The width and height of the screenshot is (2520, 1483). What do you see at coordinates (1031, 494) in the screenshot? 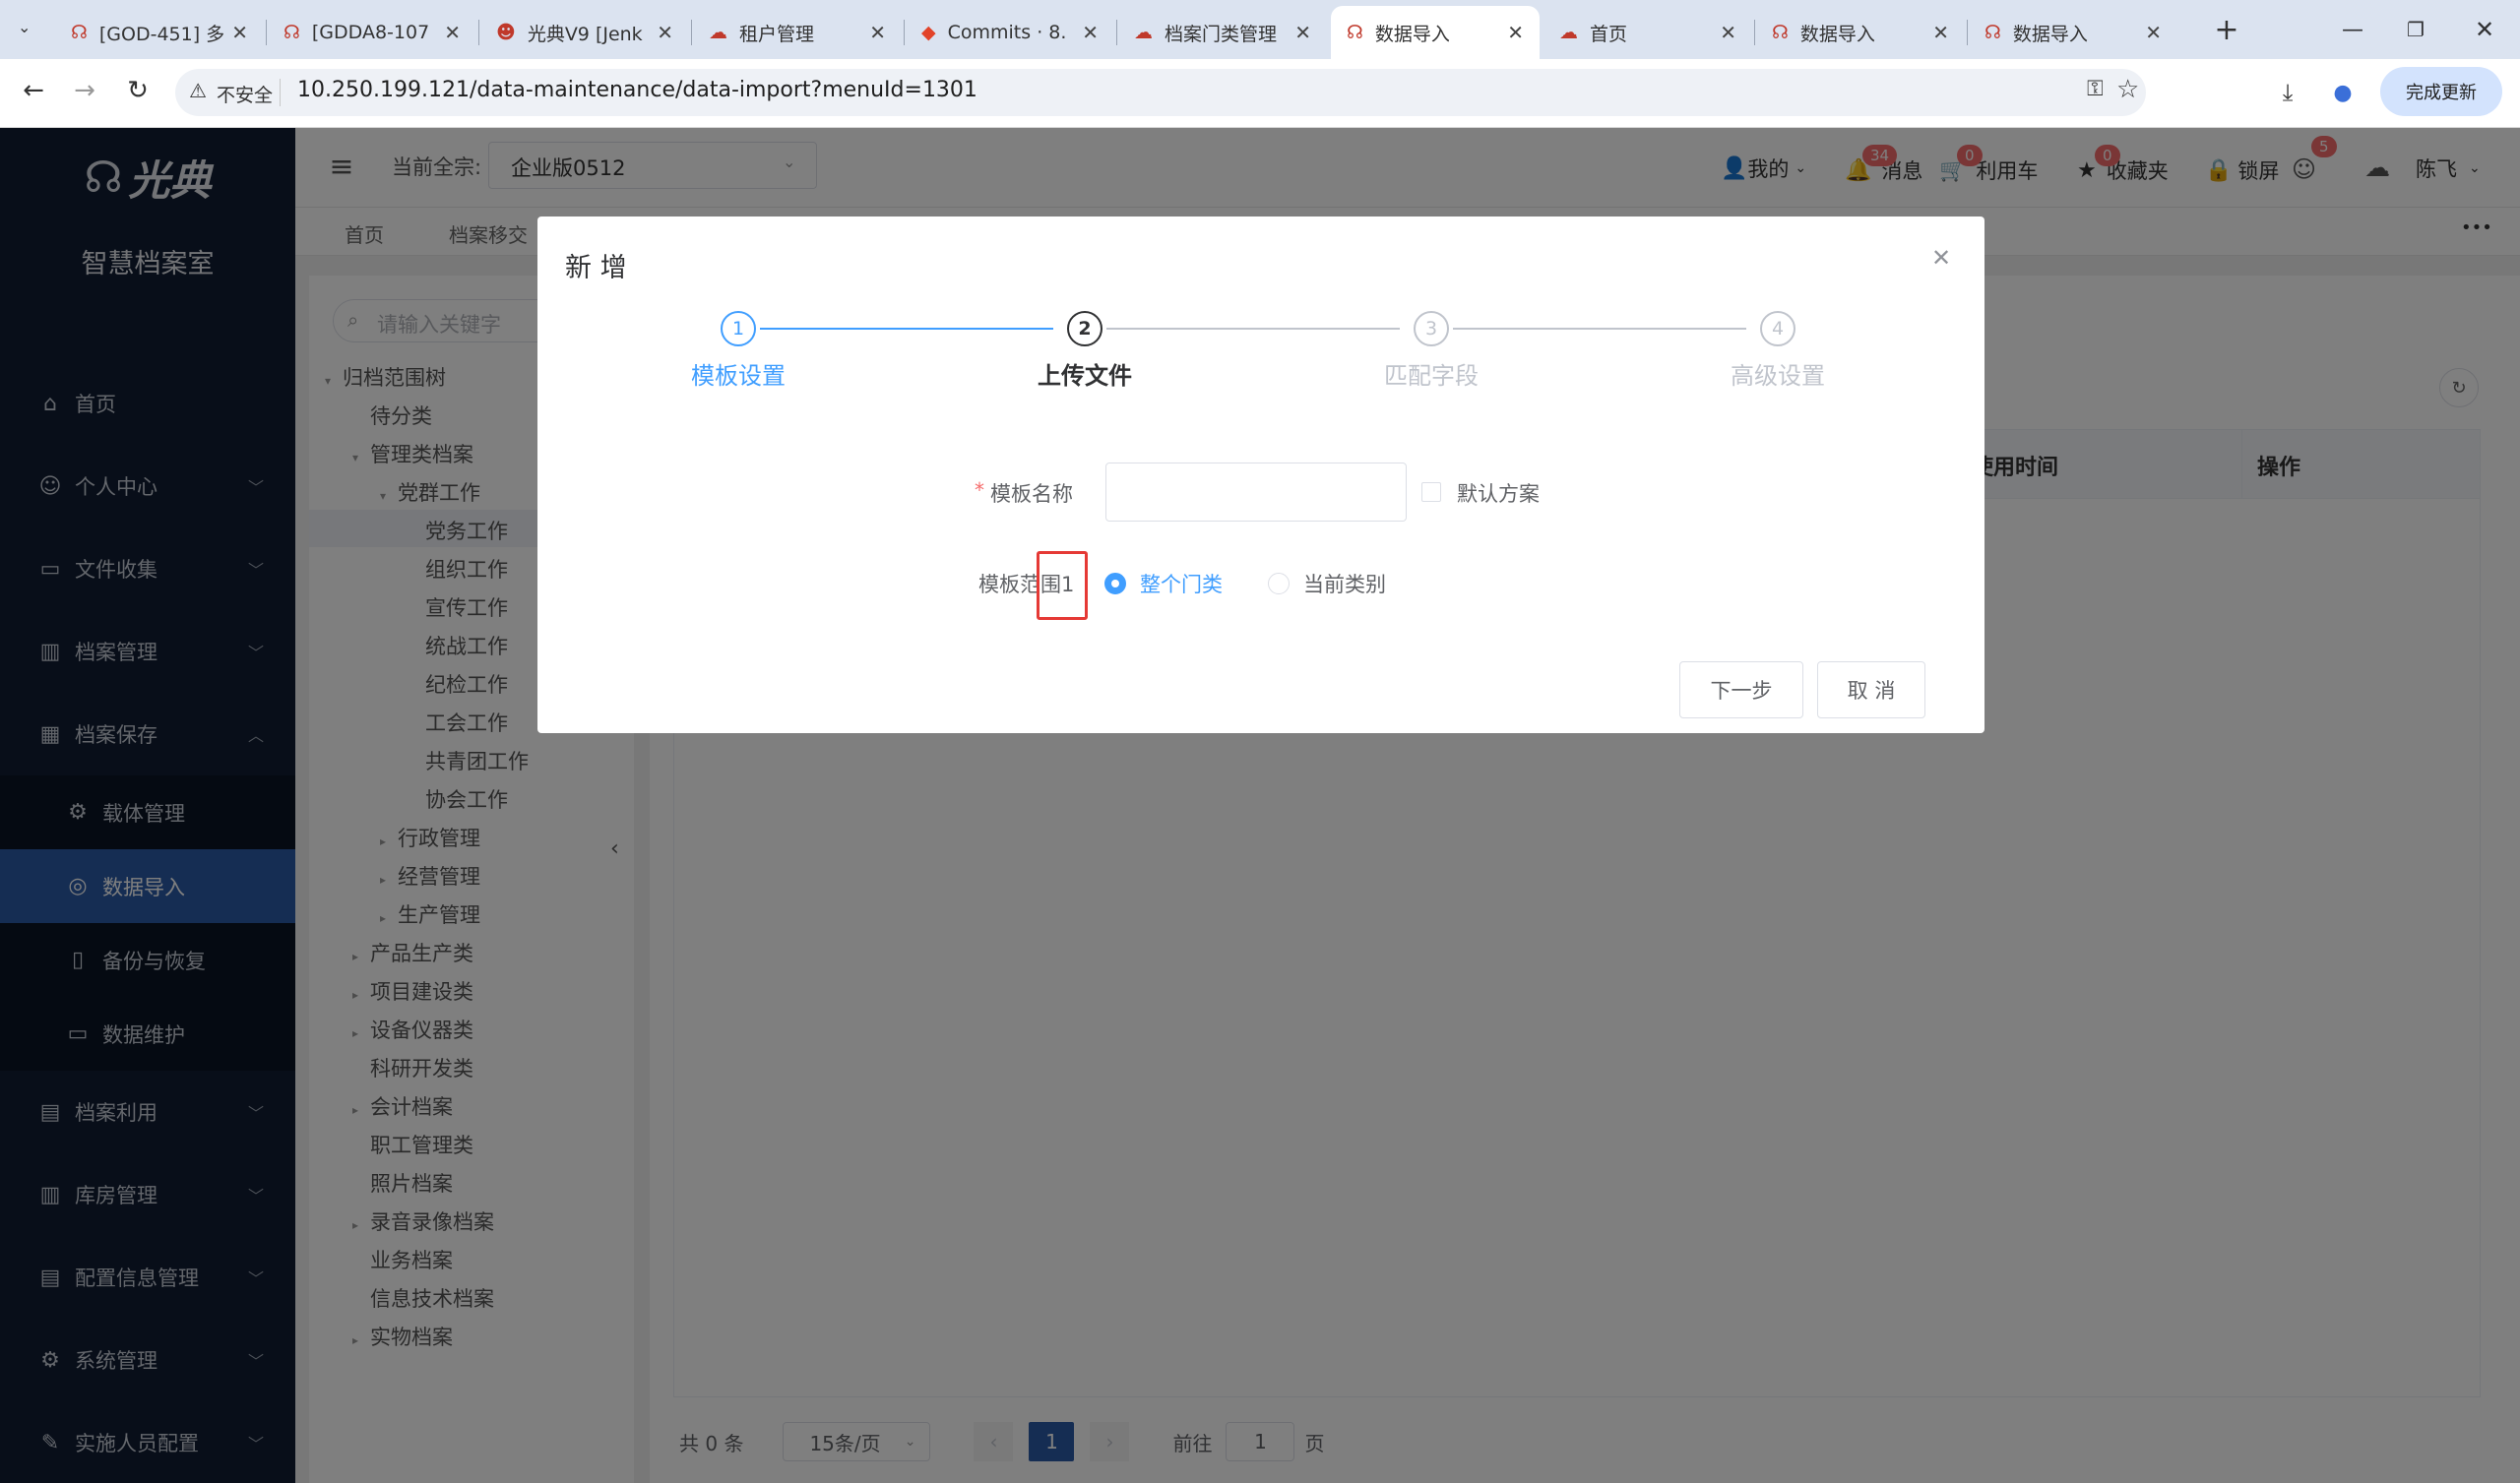
I see `template-name-label: 模板名称` at bounding box center [1031, 494].